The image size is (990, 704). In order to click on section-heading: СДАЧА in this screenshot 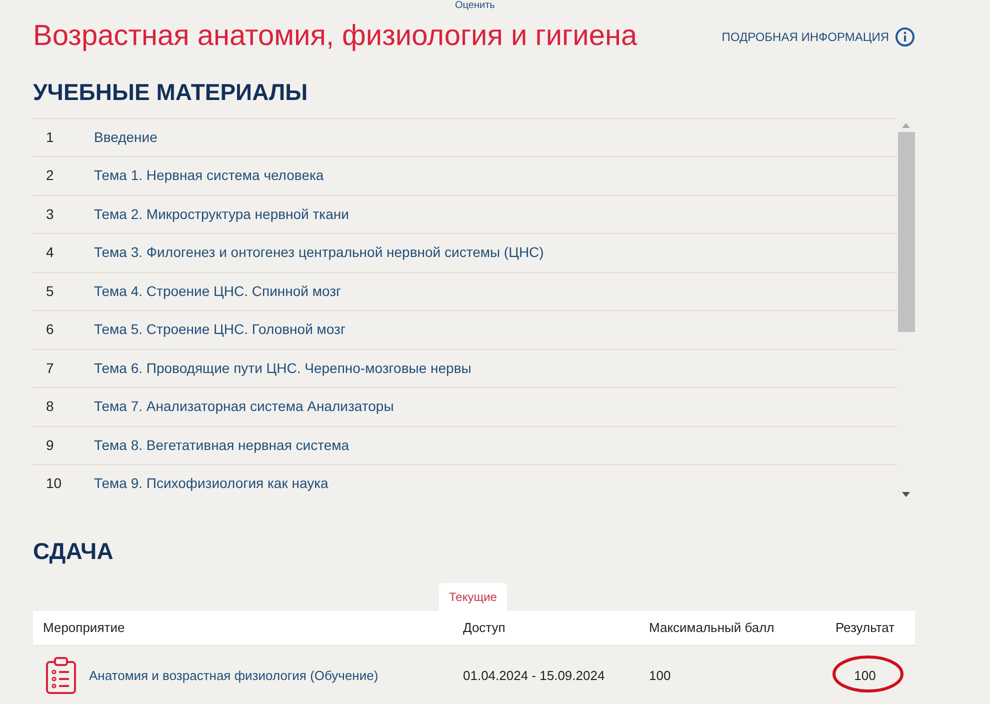, I will do `click(73, 551)`.